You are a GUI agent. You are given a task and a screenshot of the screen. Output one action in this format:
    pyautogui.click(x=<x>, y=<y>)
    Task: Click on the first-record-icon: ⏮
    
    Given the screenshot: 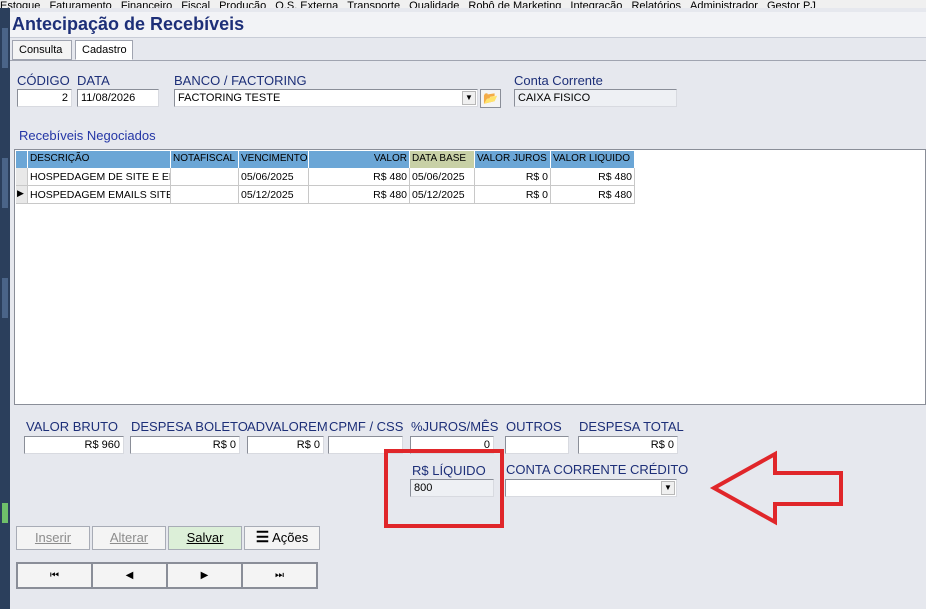 What is the action you would take?
    pyautogui.click(x=54, y=575)
    